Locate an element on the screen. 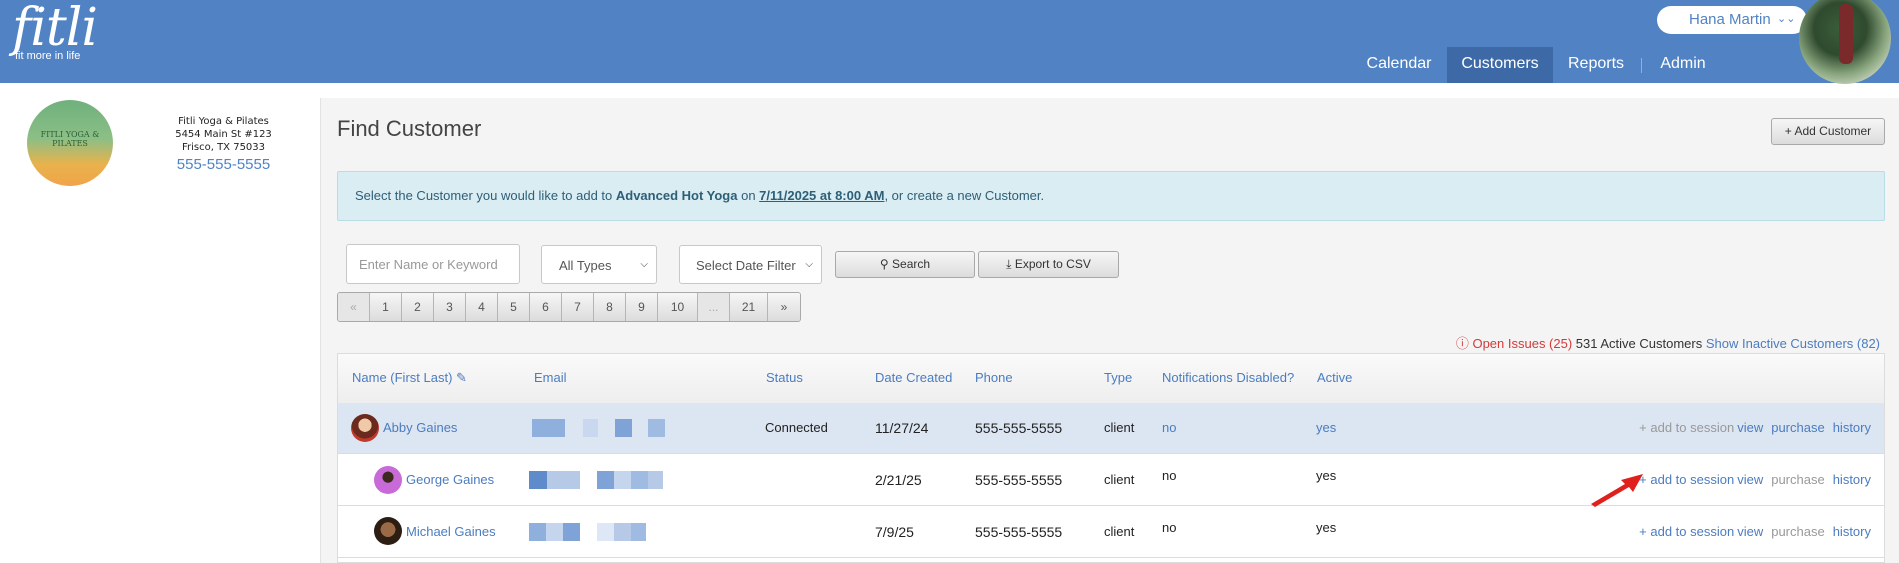 The image size is (1899, 563). col-notifications-disabled: Notifications Disabled? is located at coordinates (1228, 377).